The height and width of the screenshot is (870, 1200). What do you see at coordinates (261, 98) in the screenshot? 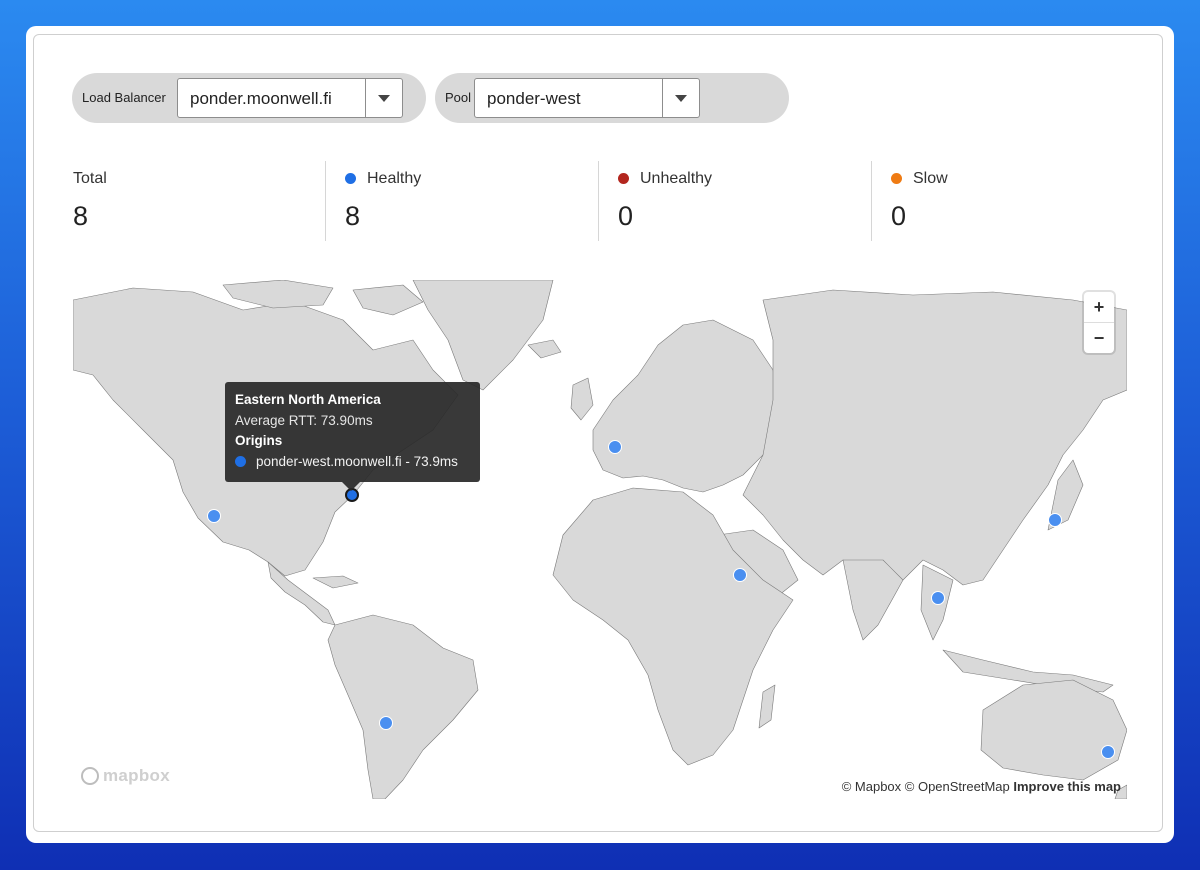
I see `load-balancer-value: ponder.moonwell.fi` at bounding box center [261, 98].